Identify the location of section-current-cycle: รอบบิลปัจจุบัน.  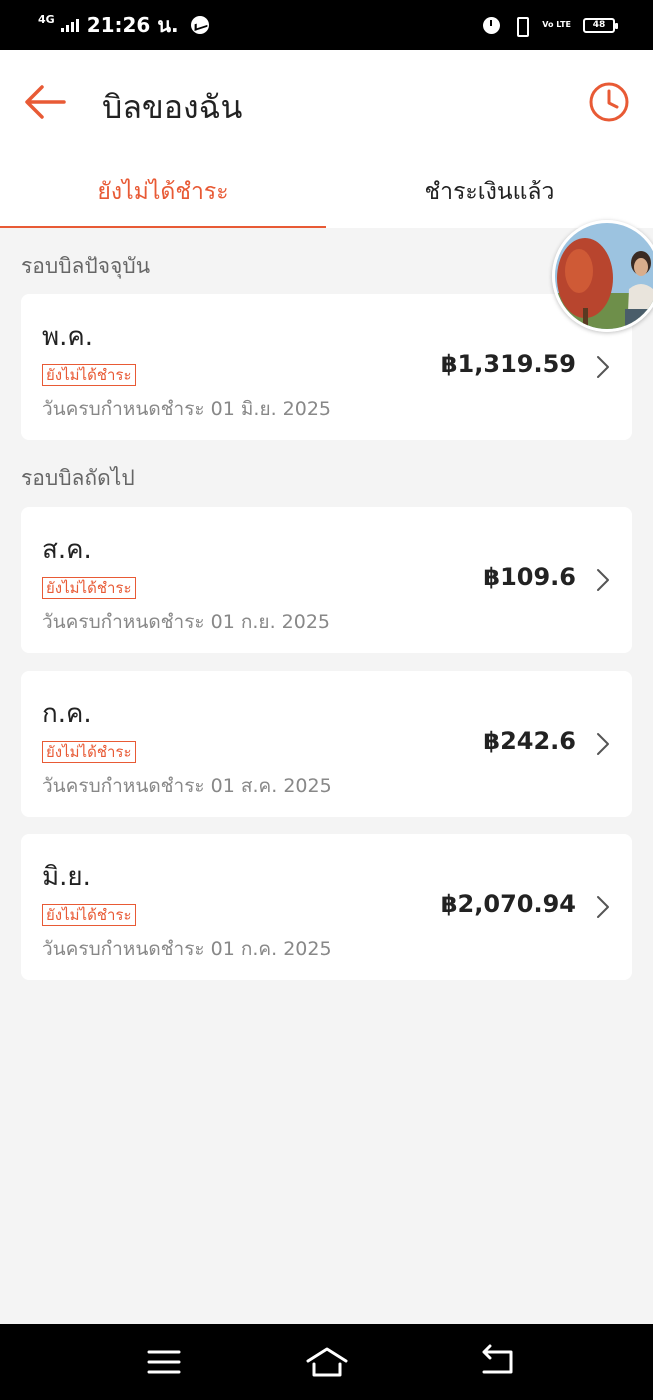
(86, 266).